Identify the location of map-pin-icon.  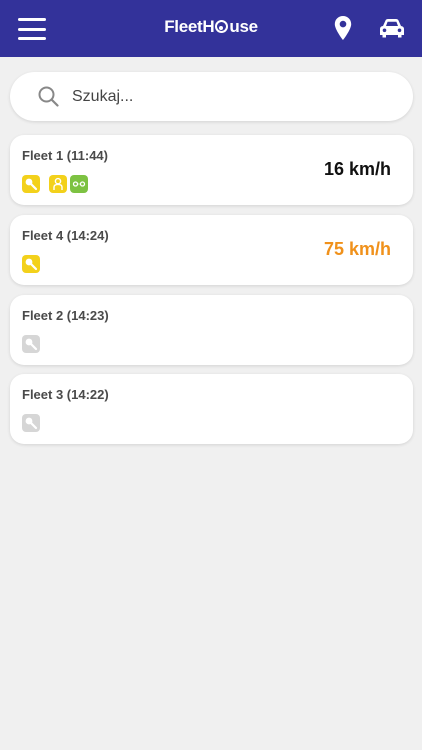
(343, 28).